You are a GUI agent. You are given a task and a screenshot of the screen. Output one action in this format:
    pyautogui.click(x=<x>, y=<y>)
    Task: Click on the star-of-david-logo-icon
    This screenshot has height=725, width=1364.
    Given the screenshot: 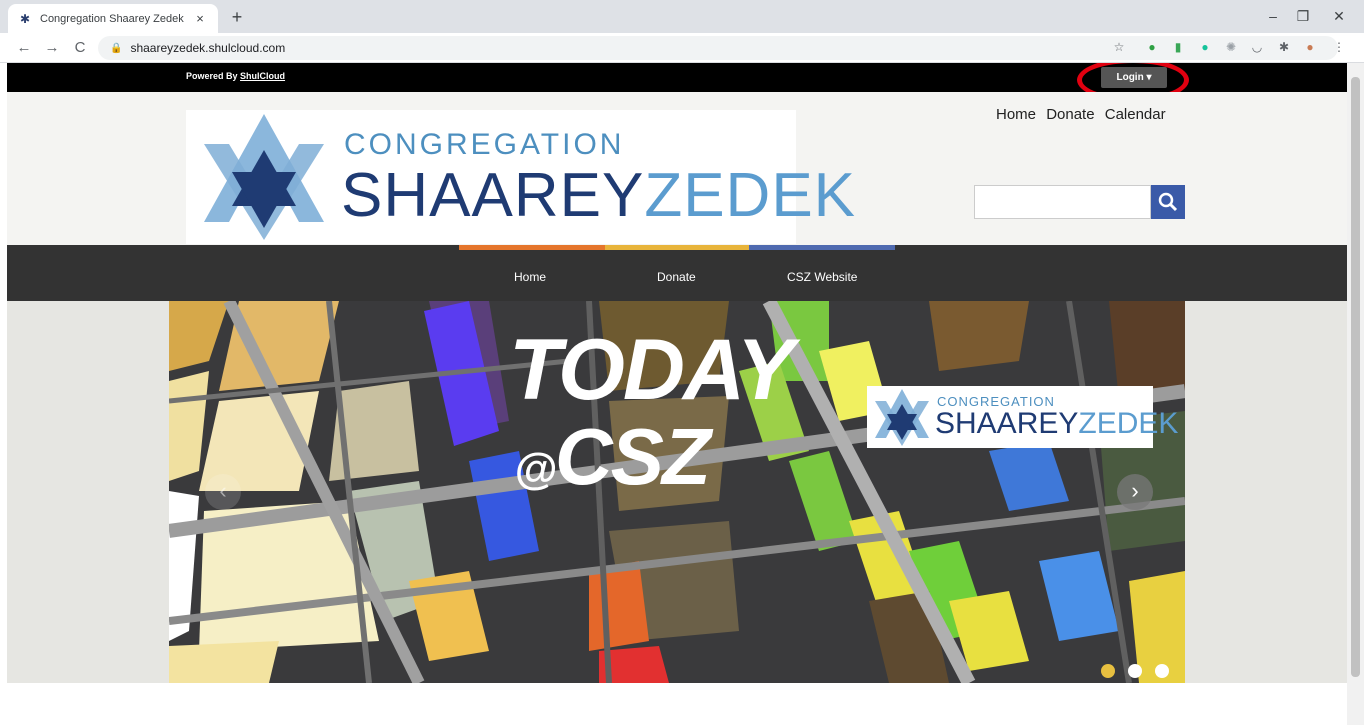 What is the action you would take?
    pyautogui.click(x=264, y=177)
    